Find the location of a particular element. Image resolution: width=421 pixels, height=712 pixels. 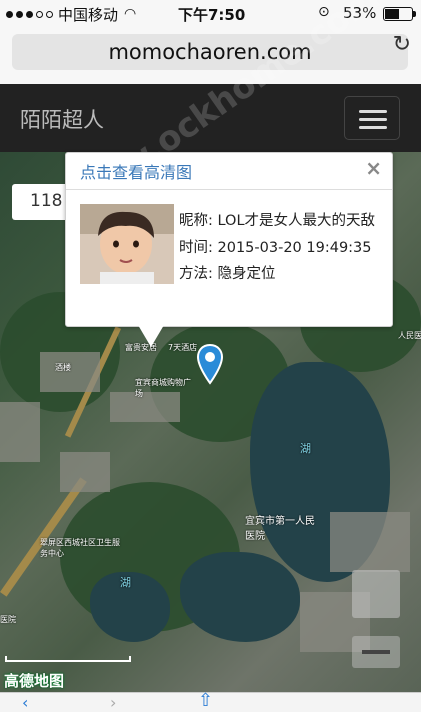

method-label: 方法: is located at coordinates (196, 274).